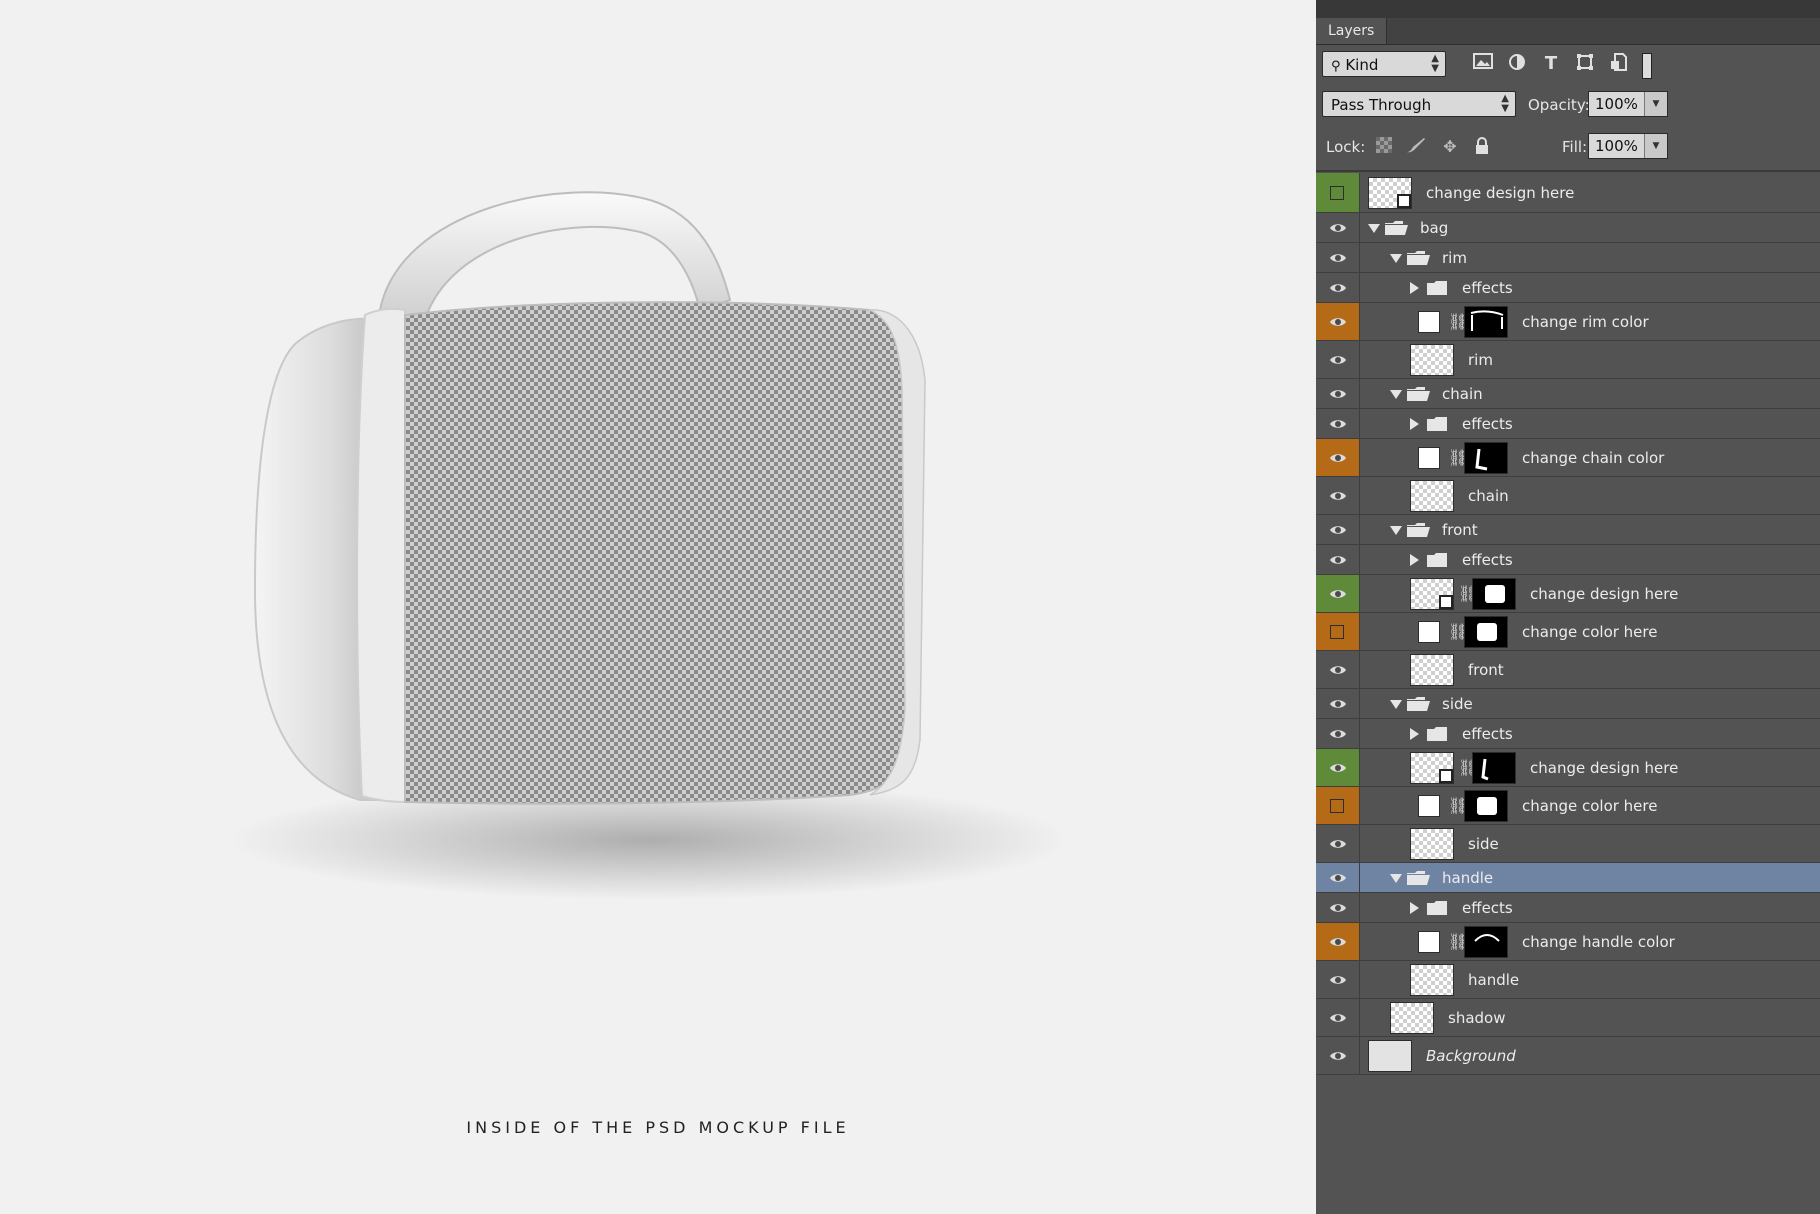  I want to click on layer-name: change chain color, so click(1593, 458).